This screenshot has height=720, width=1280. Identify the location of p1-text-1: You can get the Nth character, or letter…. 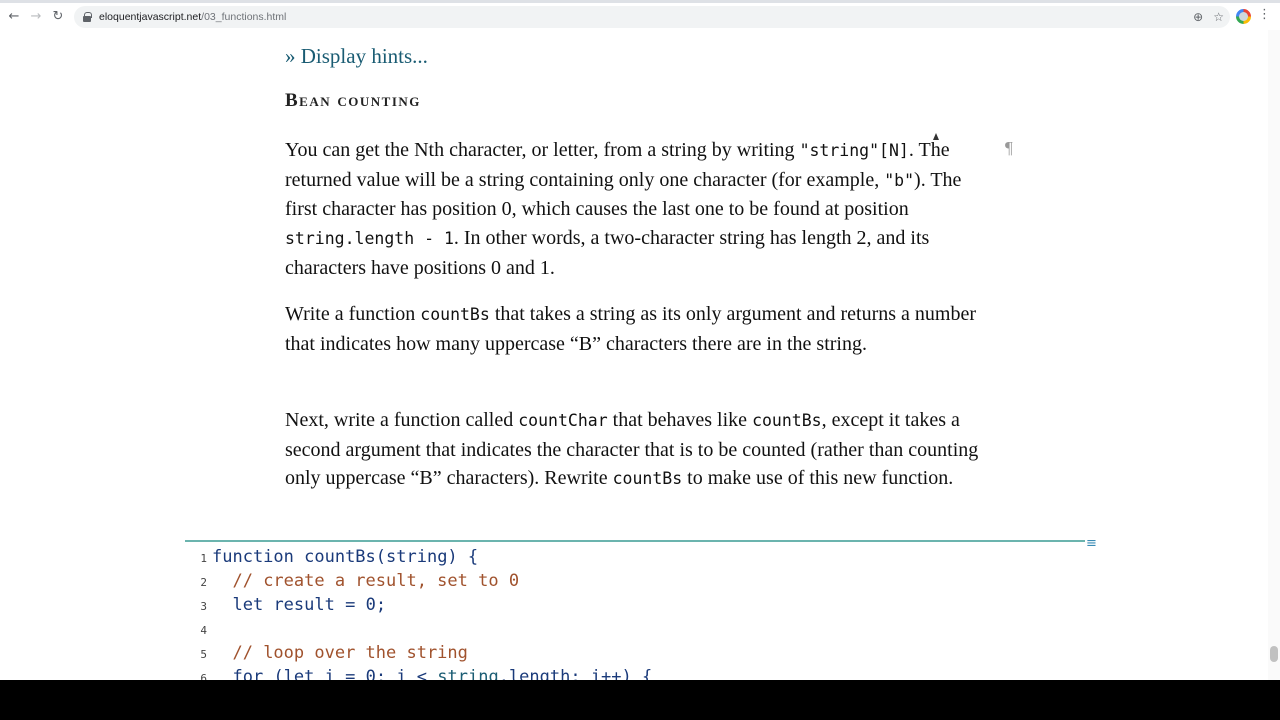
(542, 150).